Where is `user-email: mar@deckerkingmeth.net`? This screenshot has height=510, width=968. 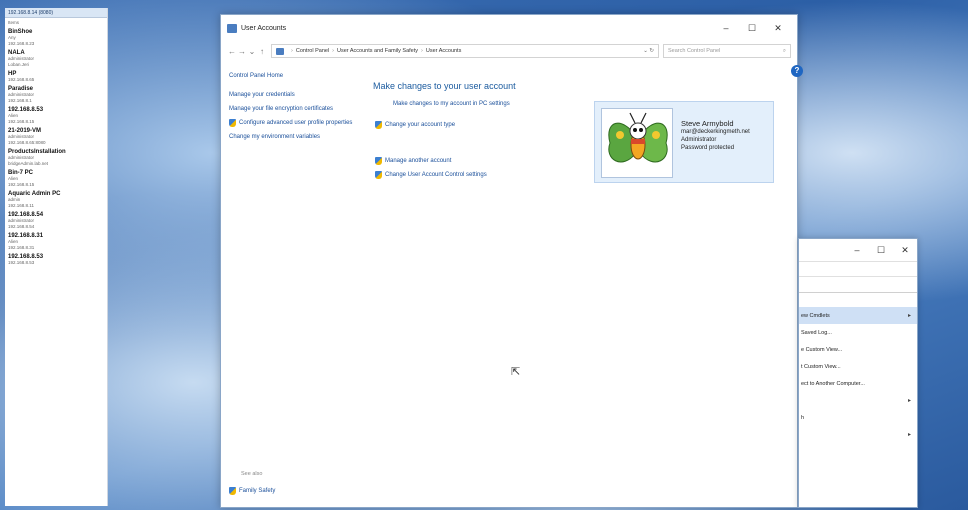
user-email: mar@deckerkingmeth.net is located at coordinates (715, 132).